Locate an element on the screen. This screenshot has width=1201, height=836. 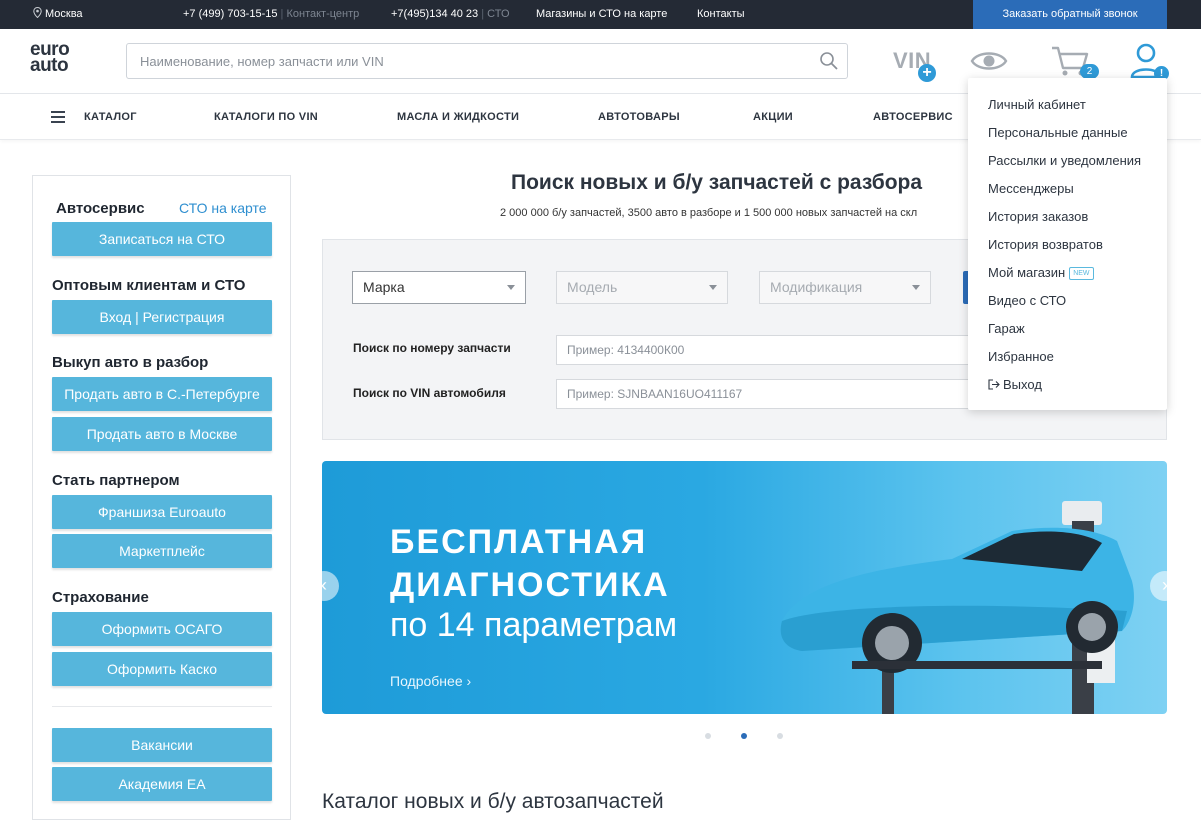
sell-car-spb-button: Продать авто в С.-Петербурге is located at coordinates (162, 394).